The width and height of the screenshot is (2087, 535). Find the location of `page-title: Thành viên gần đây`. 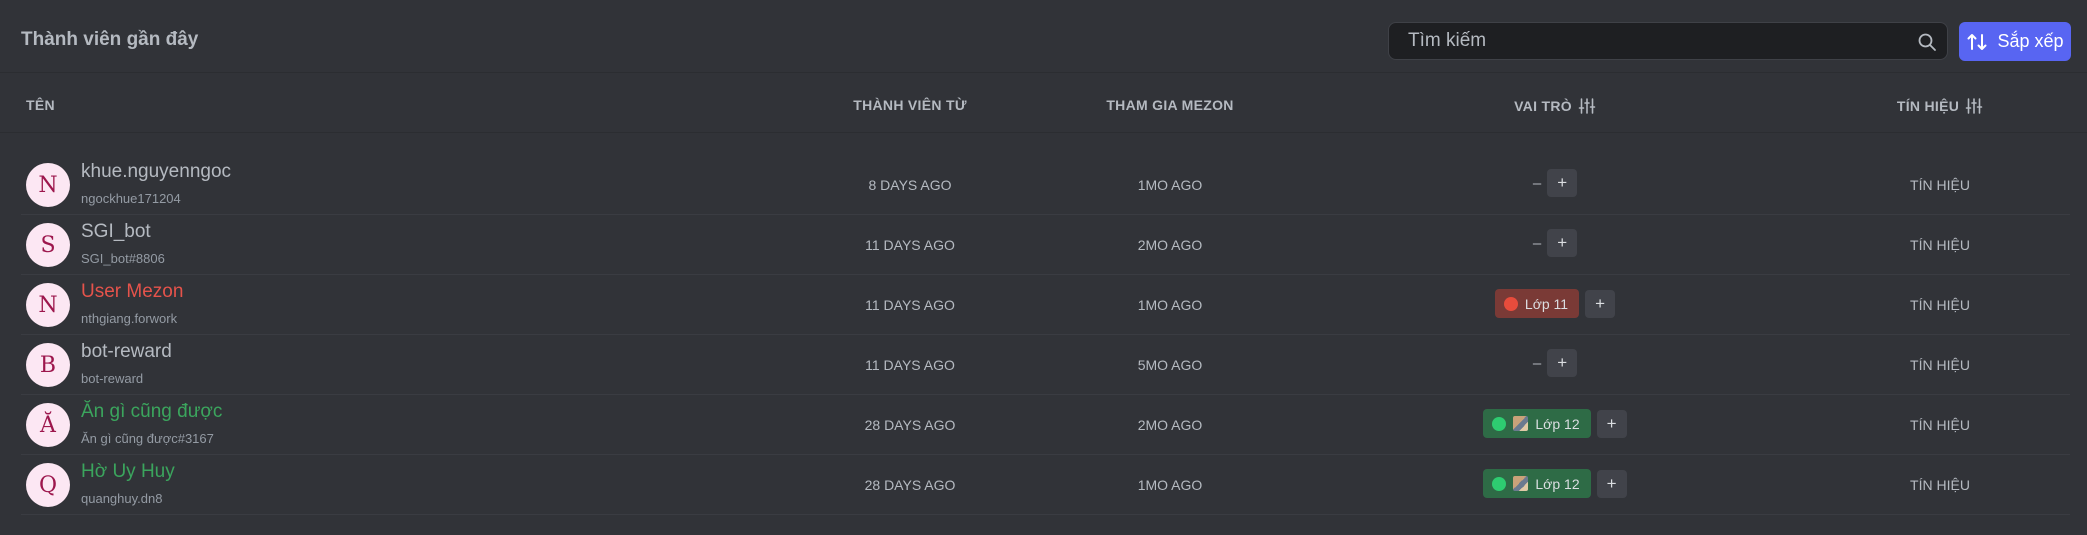

page-title: Thành viên gần đây is located at coordinates (110, 39).